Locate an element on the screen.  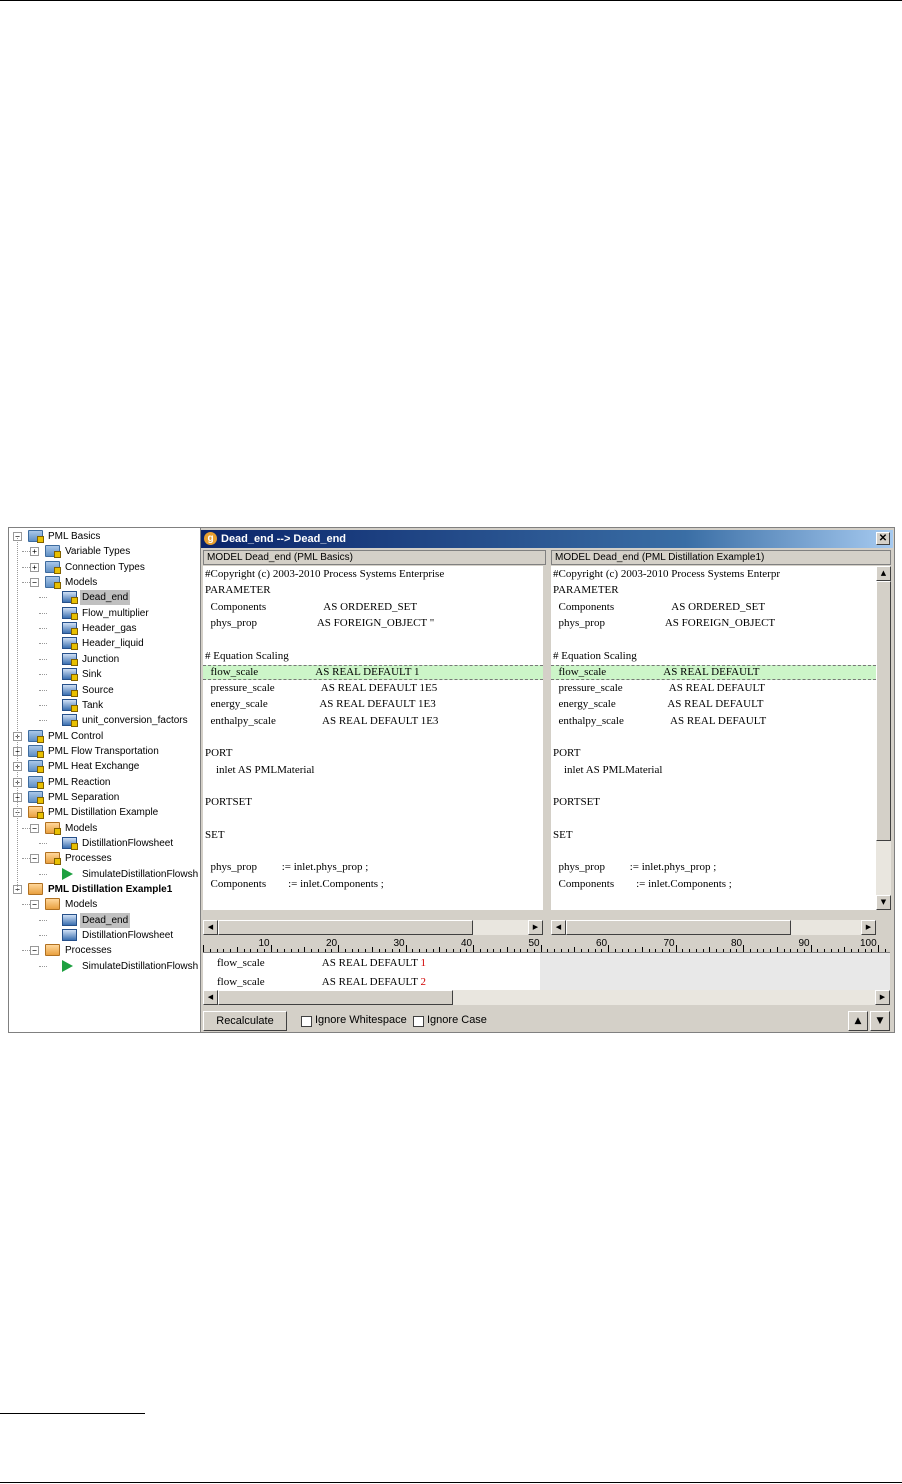
tree-item: Tank is located at coordinates (104, 705).